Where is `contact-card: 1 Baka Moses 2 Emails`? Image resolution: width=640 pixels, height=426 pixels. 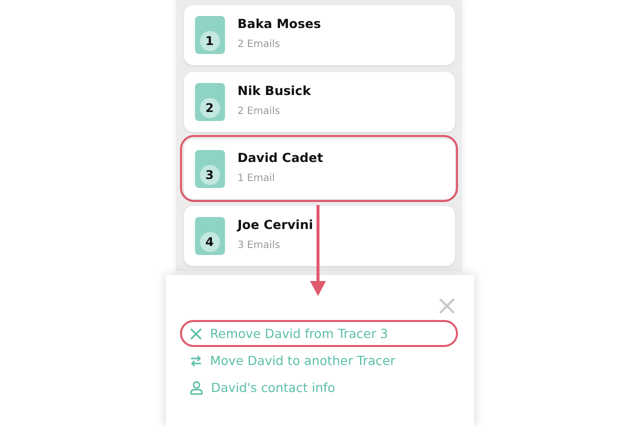 contact-card: 1 Baka Moses 2 Emails is located at coordinates (319, 34).